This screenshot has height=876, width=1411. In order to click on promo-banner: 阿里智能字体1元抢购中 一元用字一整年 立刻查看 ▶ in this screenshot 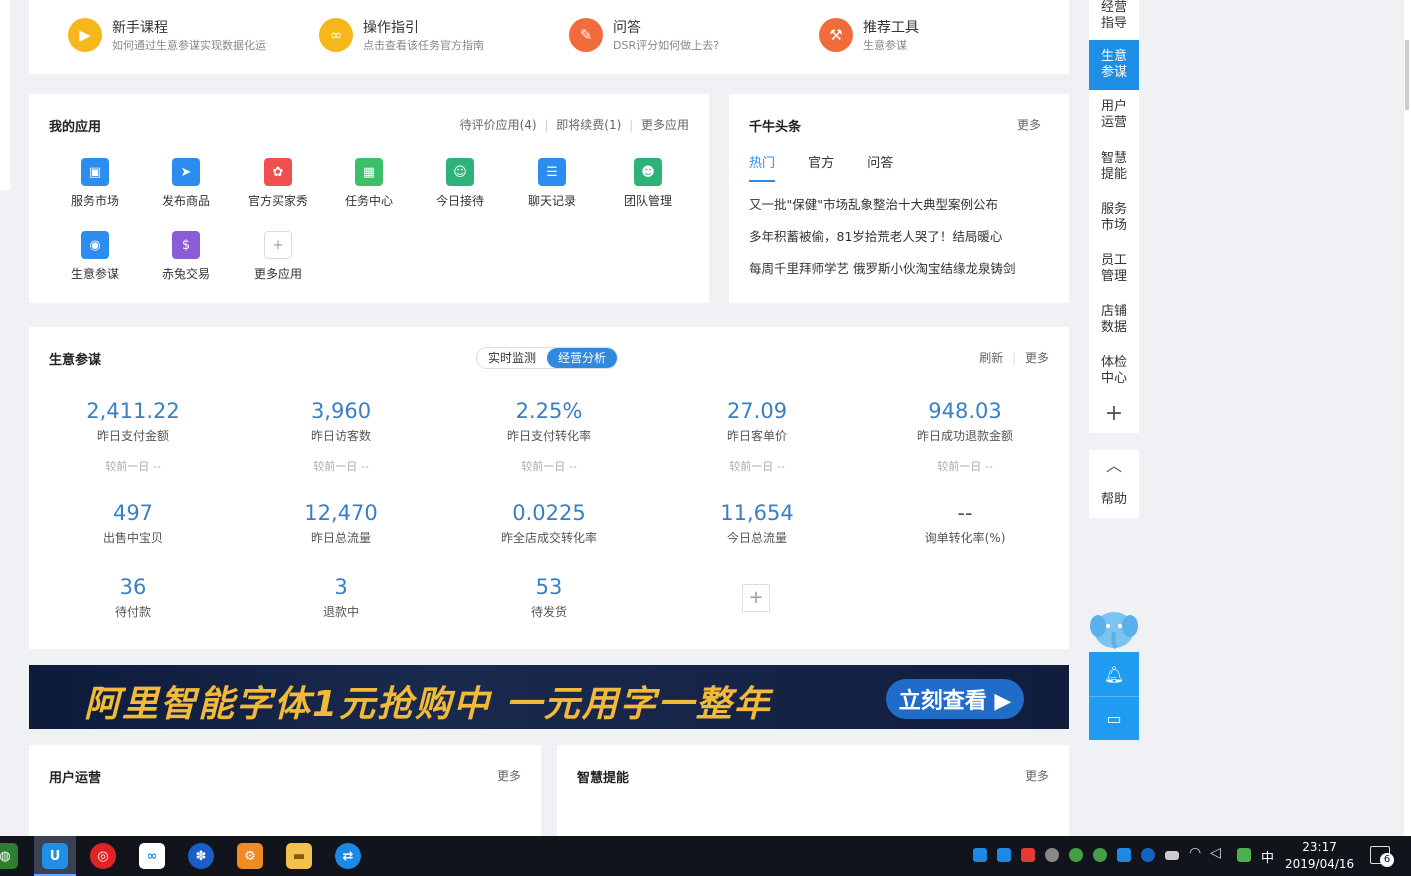, I will do `click(549, 697)`.